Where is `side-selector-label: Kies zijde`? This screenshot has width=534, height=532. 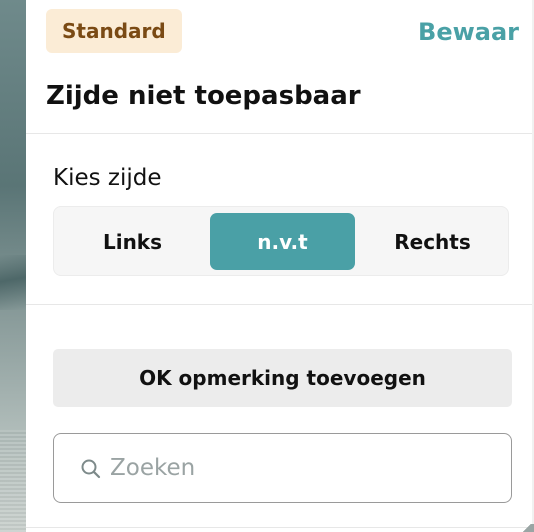 side-selector-label: Kies zijde is located at coordinates (107, 178).